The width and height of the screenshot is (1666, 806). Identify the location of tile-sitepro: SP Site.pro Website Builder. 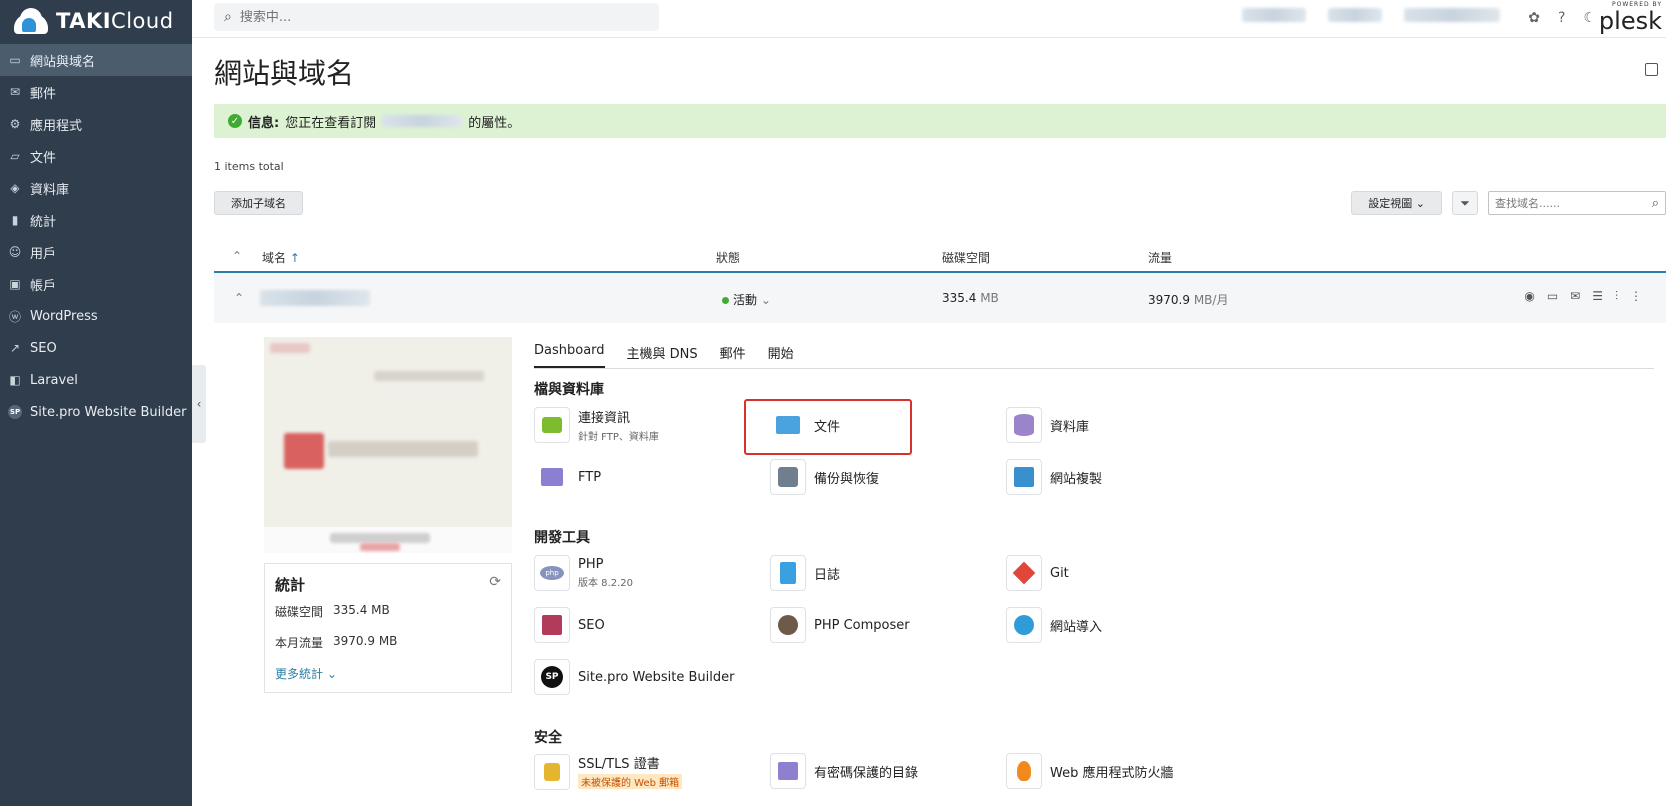
(634, 677).